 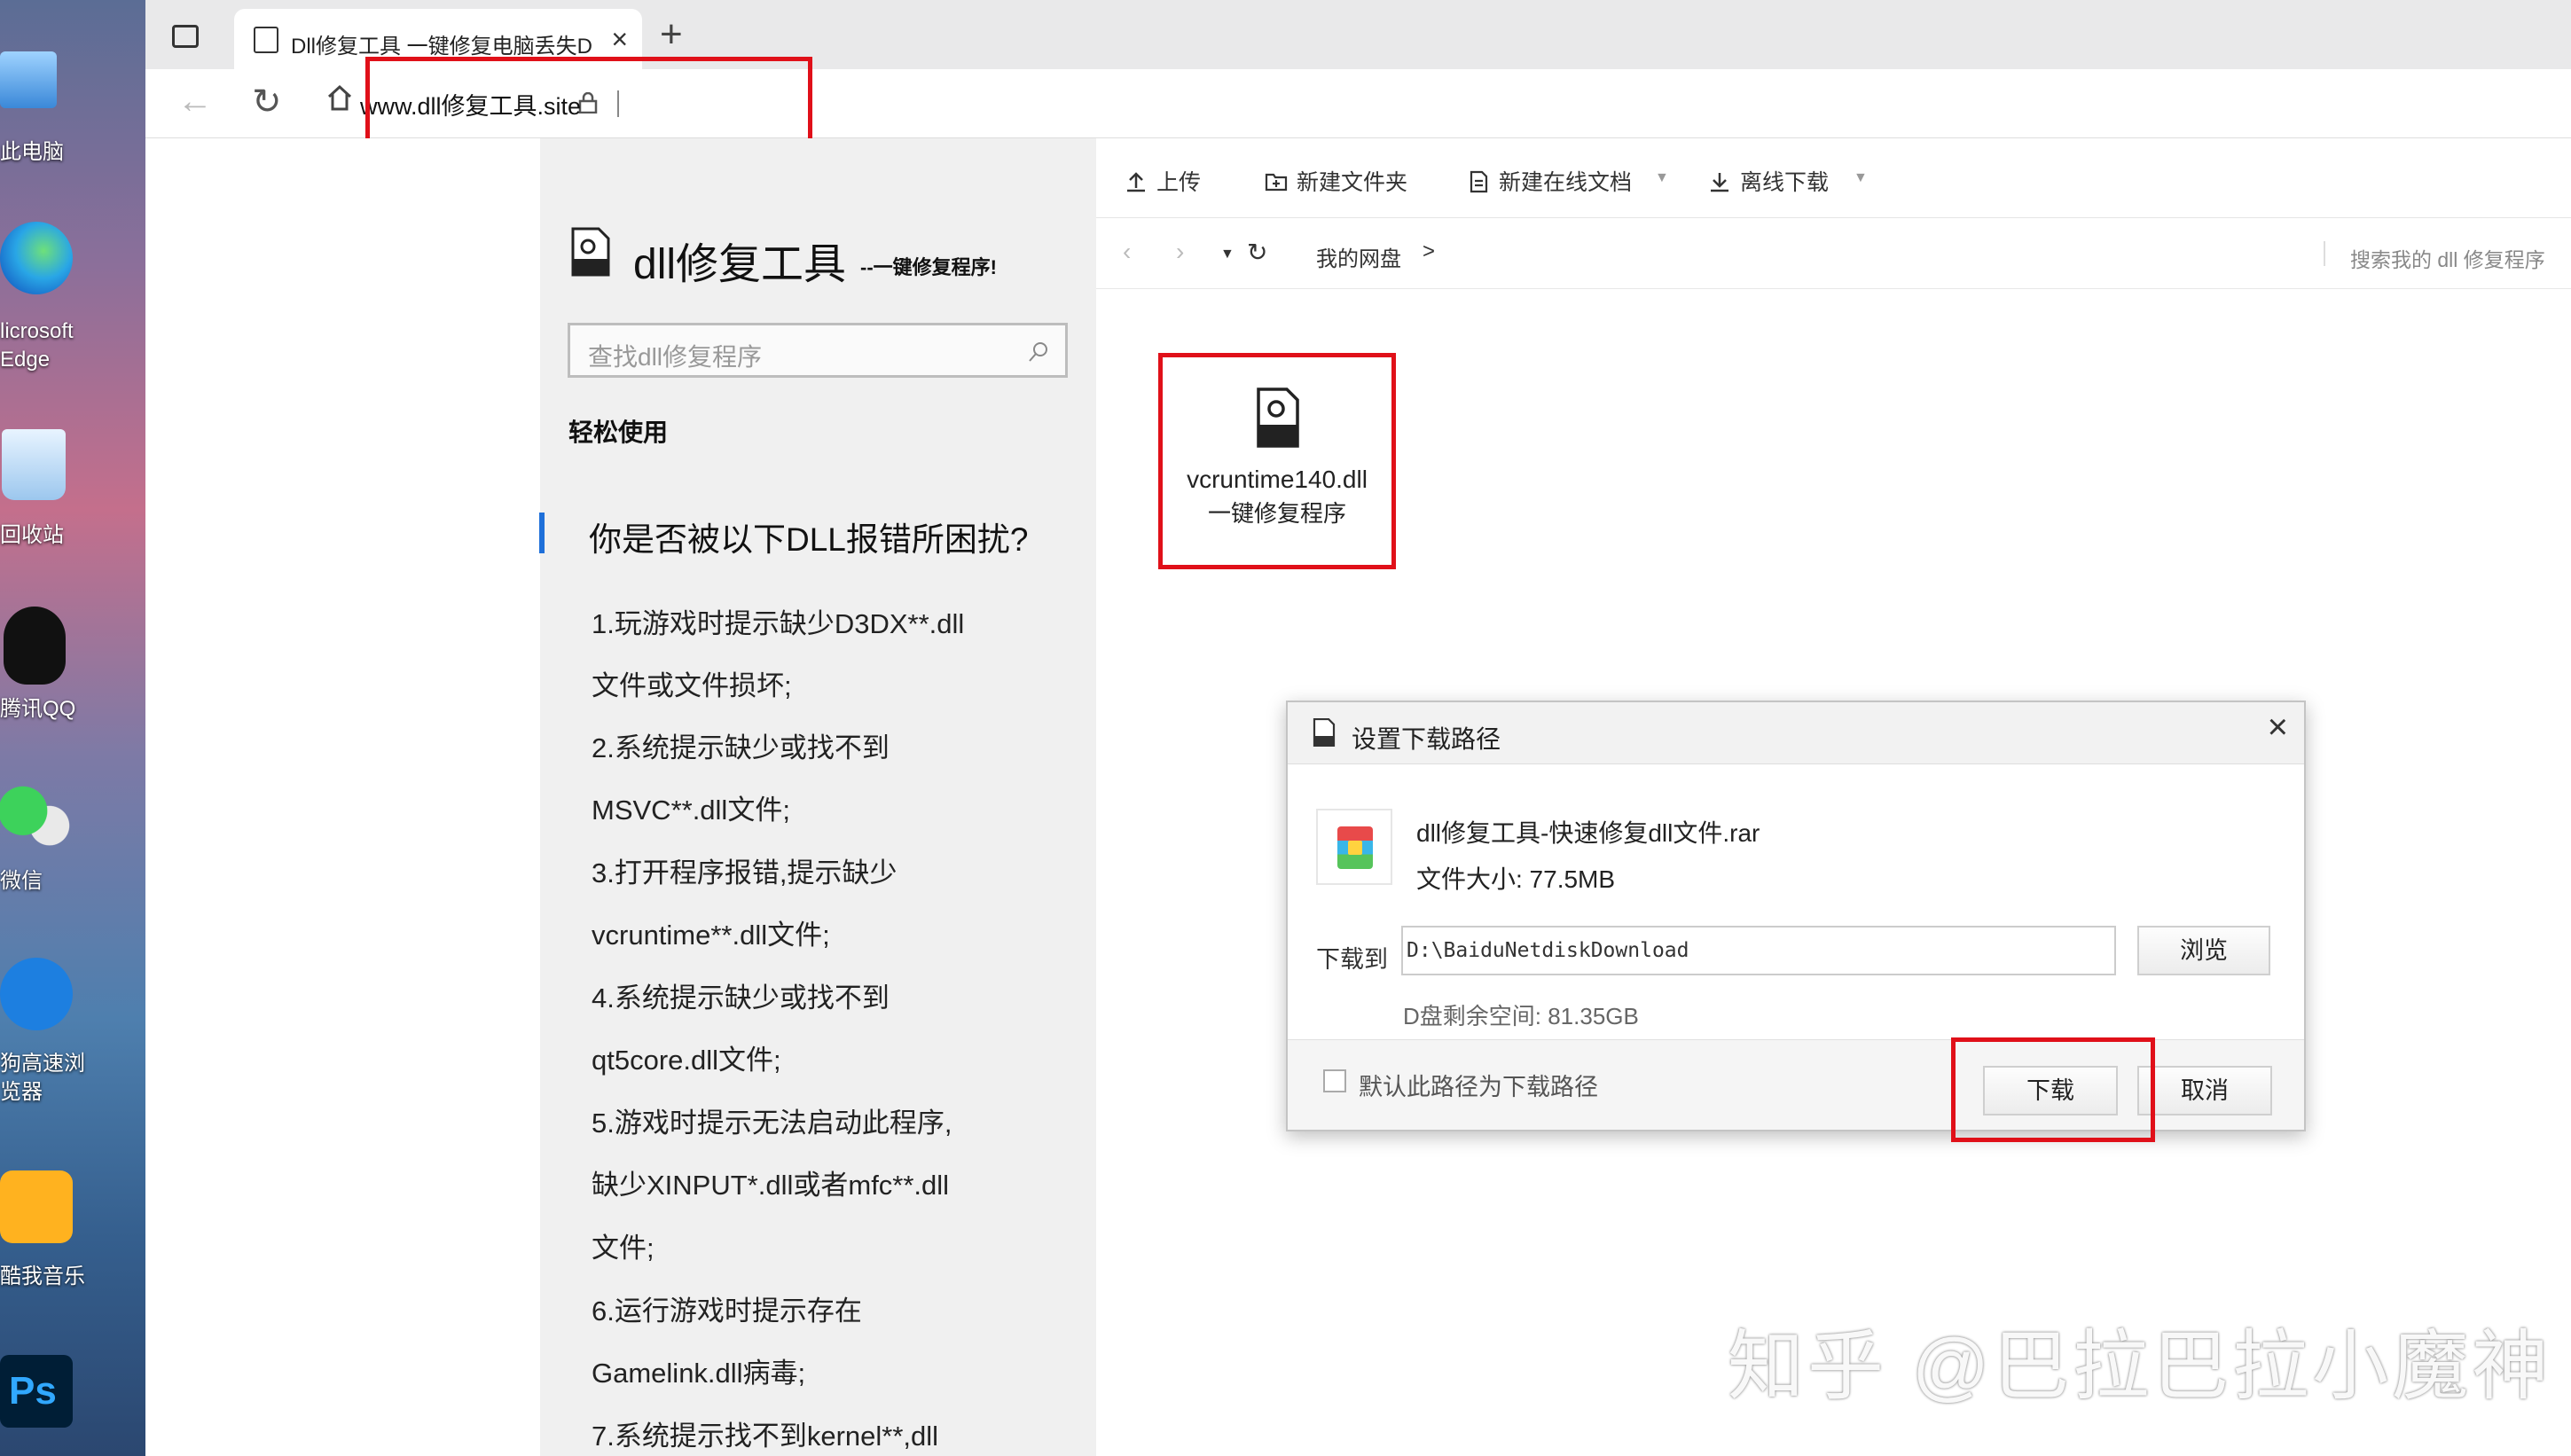 I want to click on chevron-left-icon: ‹, so click(x=1127, y=252).